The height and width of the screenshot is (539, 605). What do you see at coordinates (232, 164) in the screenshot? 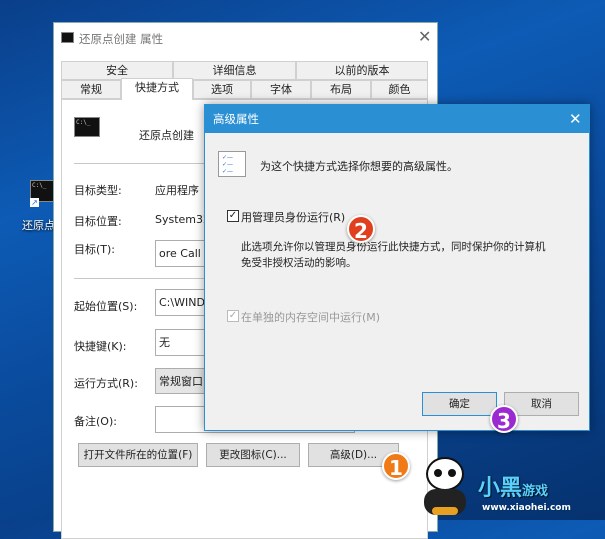
I see `checklist-icon: ✓— ✓— ✓—` at bounding box center [232, 164].